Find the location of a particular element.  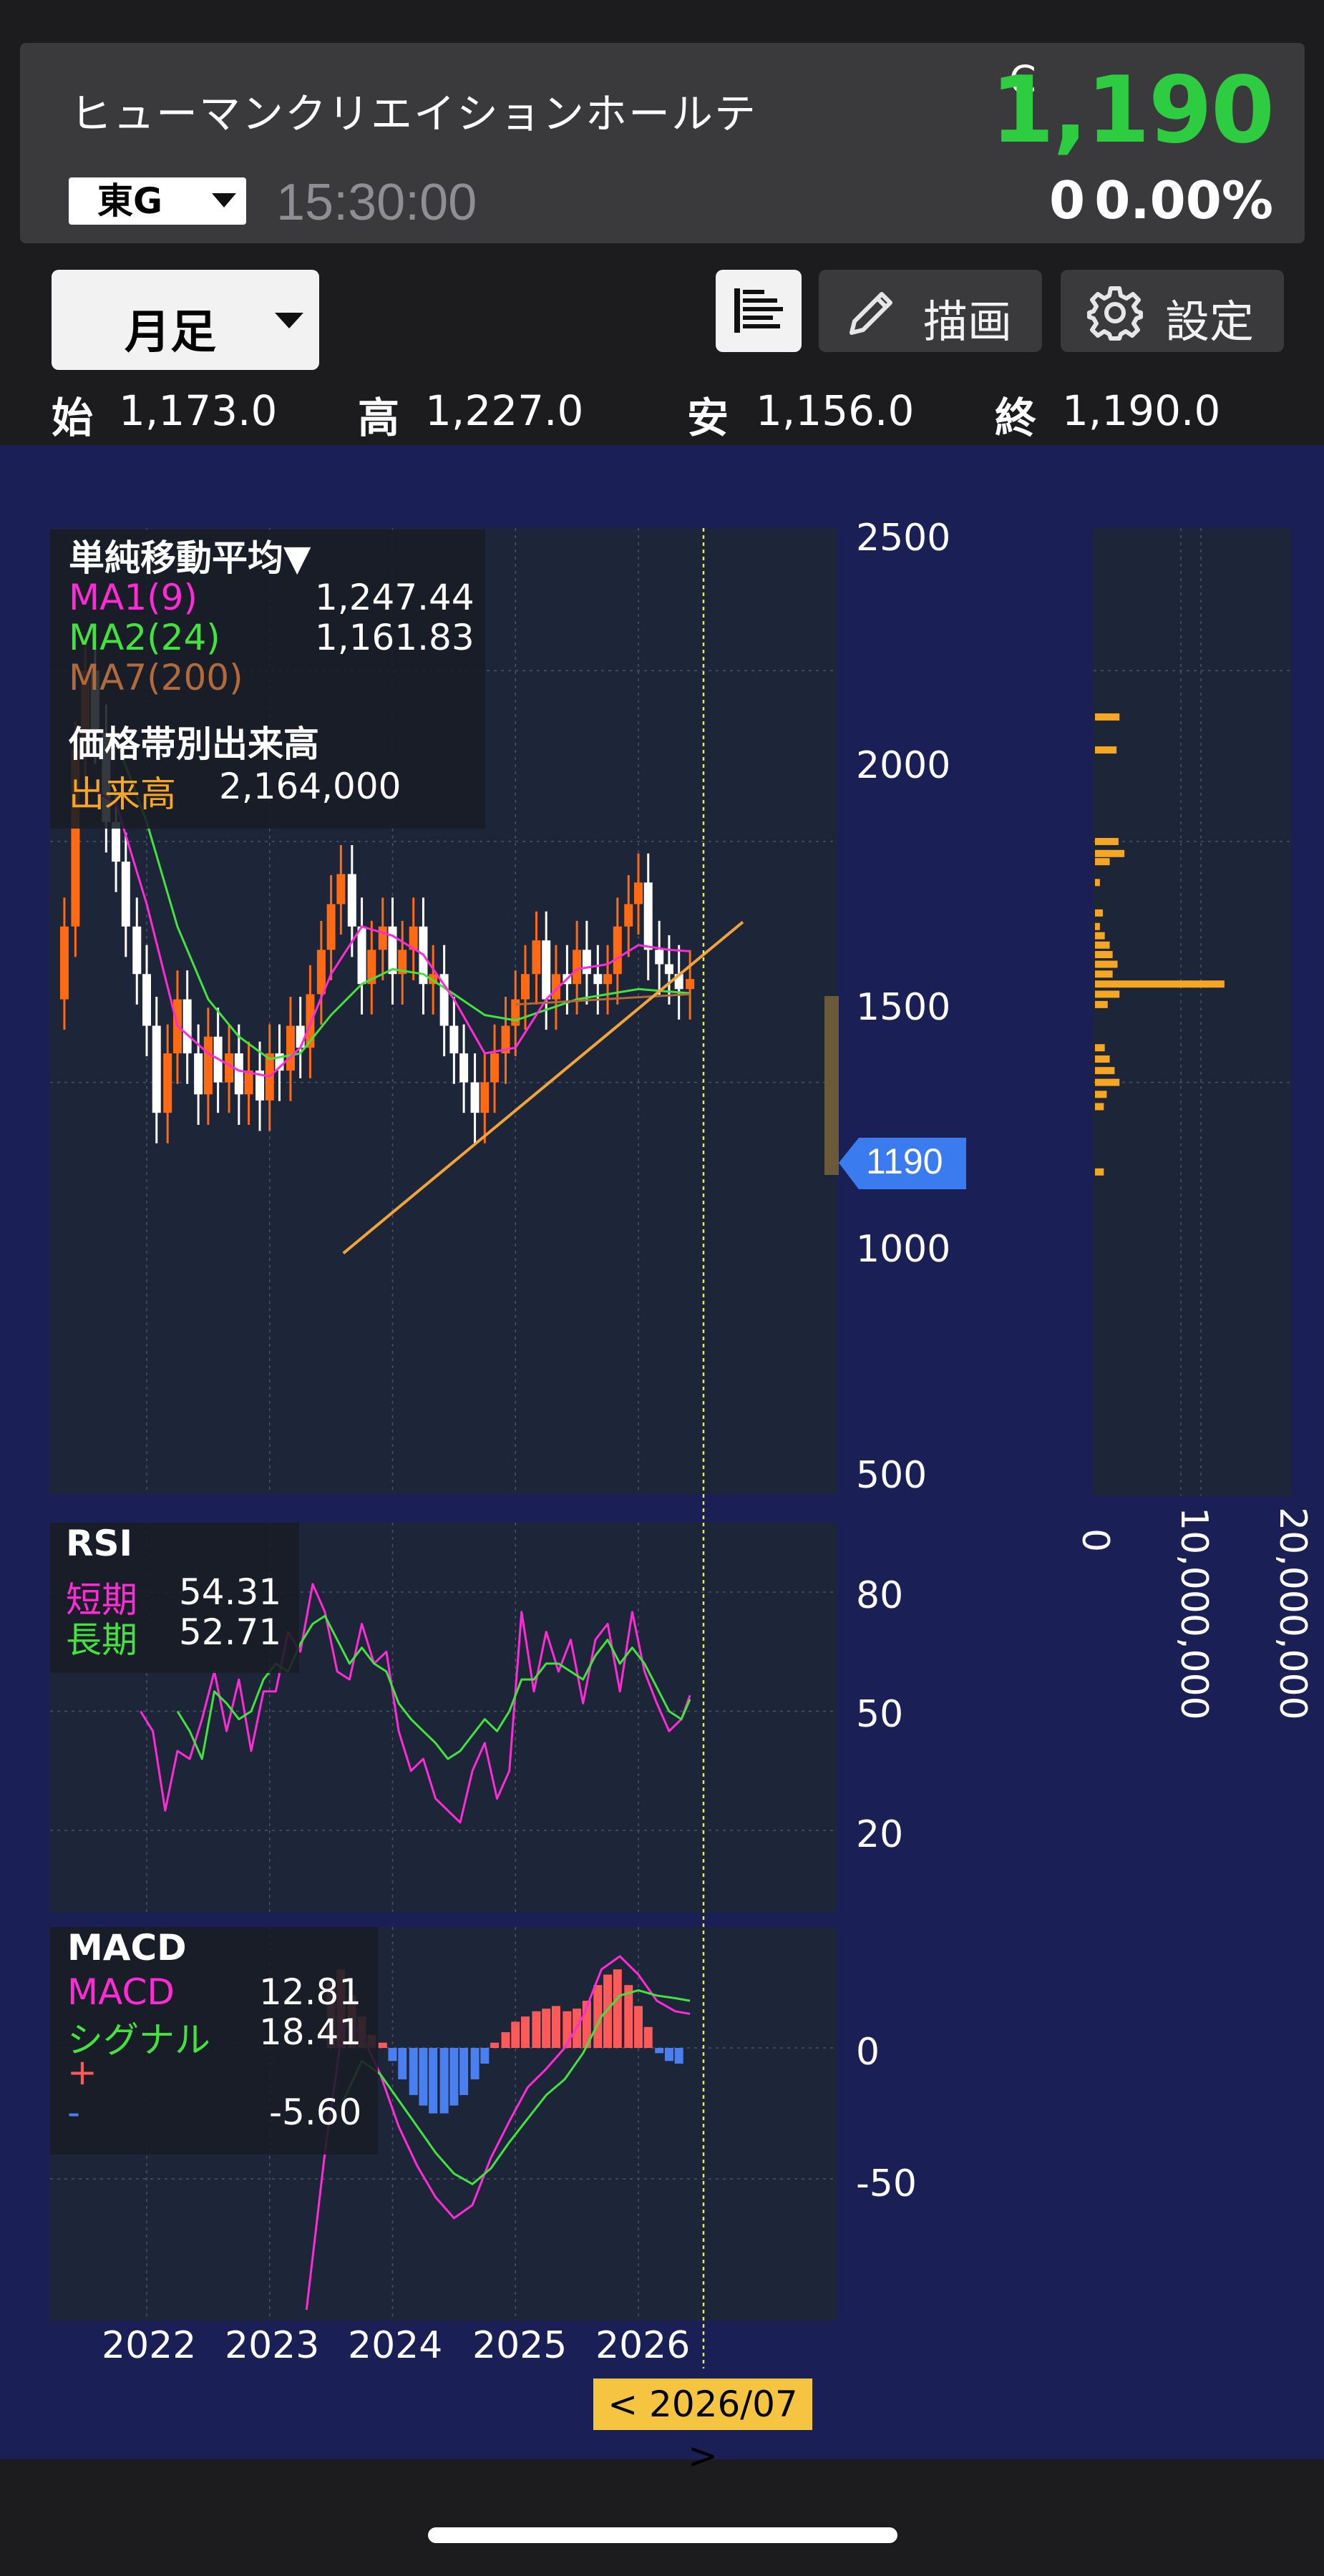

price-tick: 500 is located at coordinates (892, 1475).